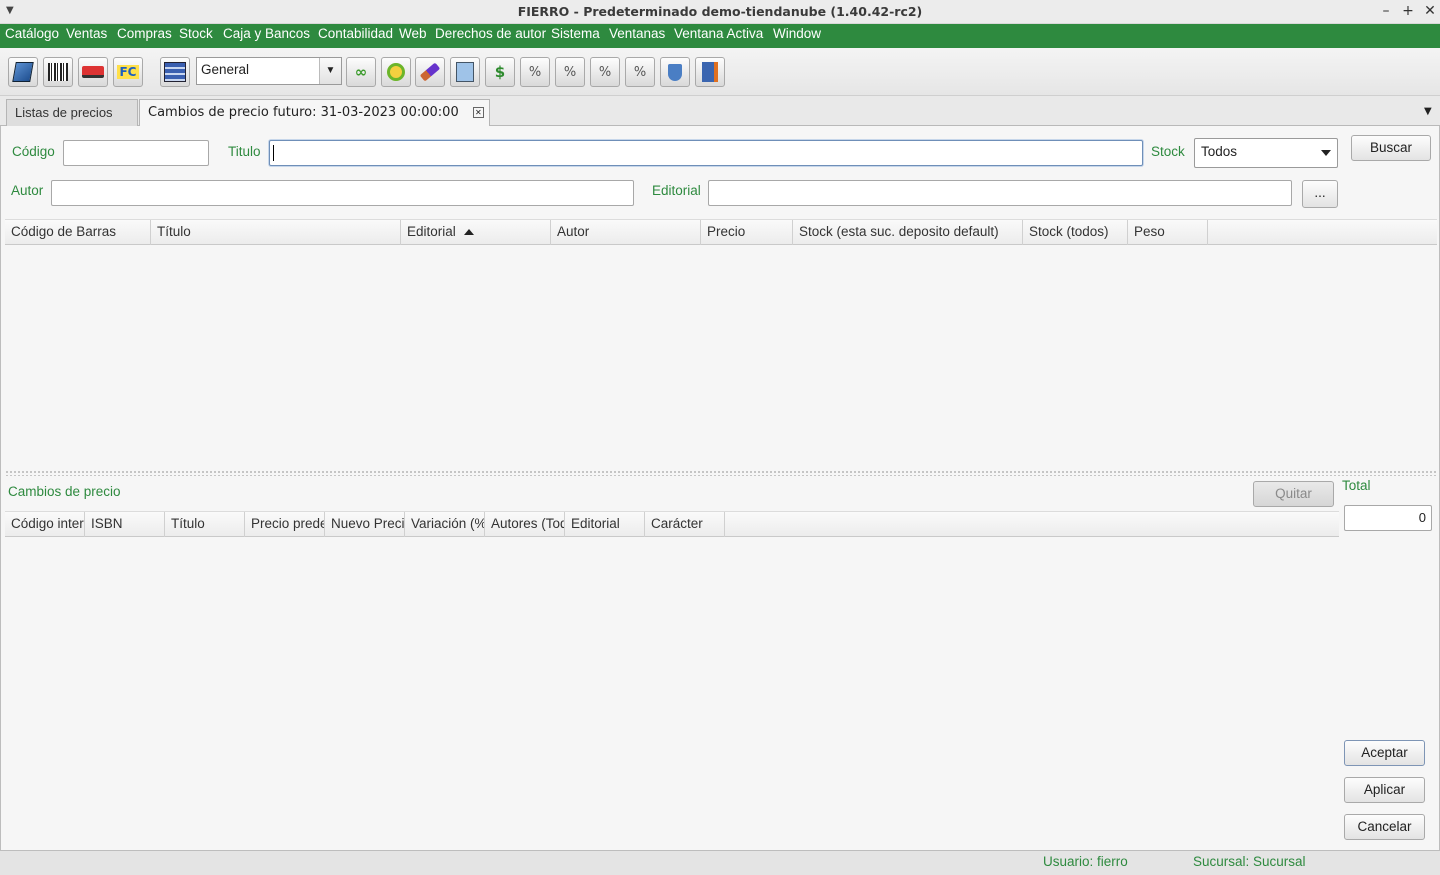  What do you see at coordinates (396, 72) in the screenshot?
I see `target-icon` at bounding box center [396, 72].